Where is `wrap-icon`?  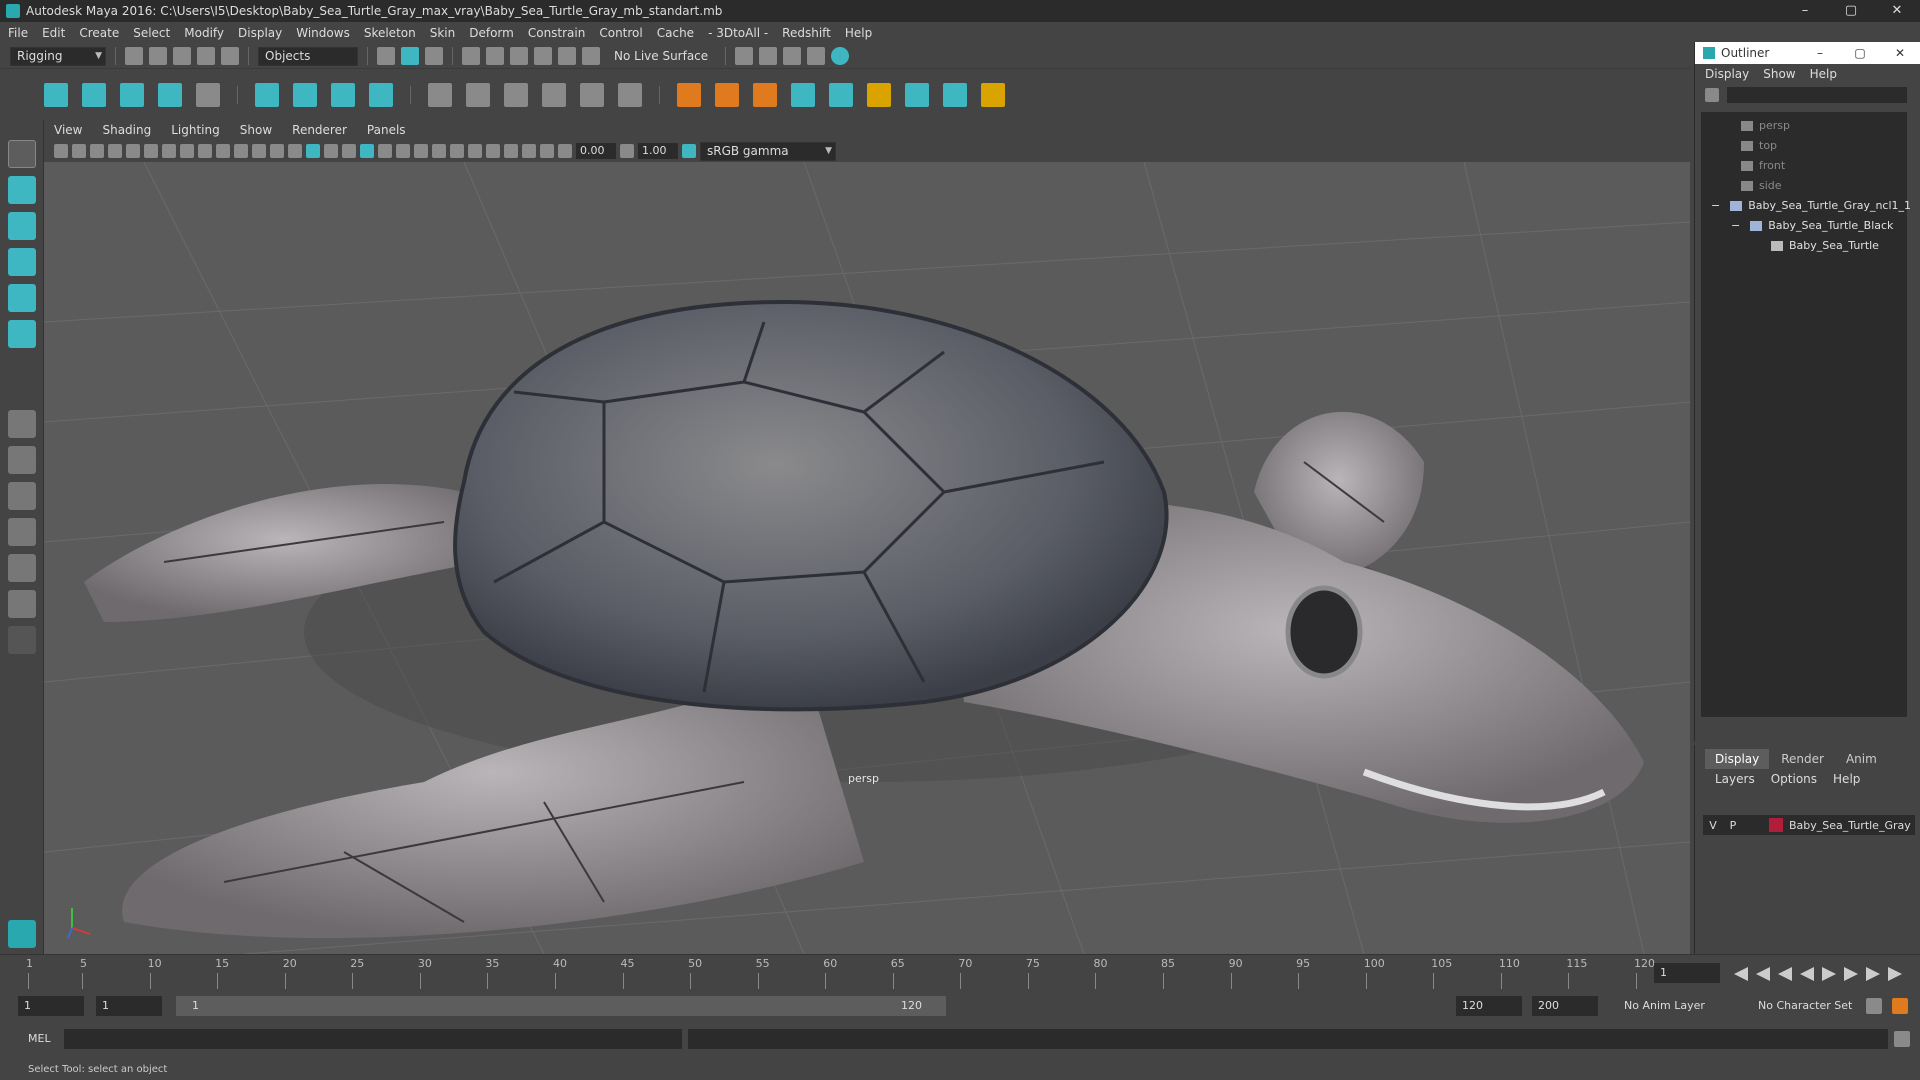
wrap-icon is located at coordinates (343, 94).